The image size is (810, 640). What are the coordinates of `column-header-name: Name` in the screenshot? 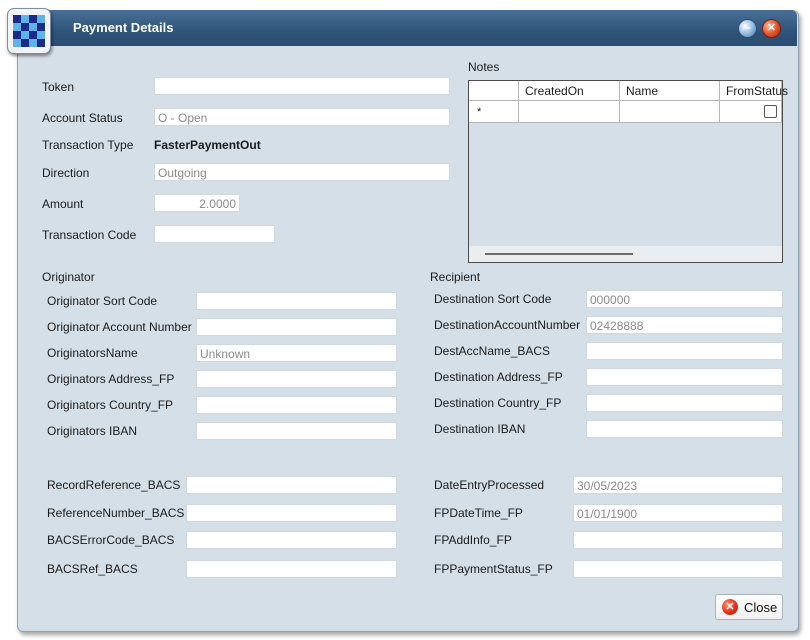 It's located at (670, 91).